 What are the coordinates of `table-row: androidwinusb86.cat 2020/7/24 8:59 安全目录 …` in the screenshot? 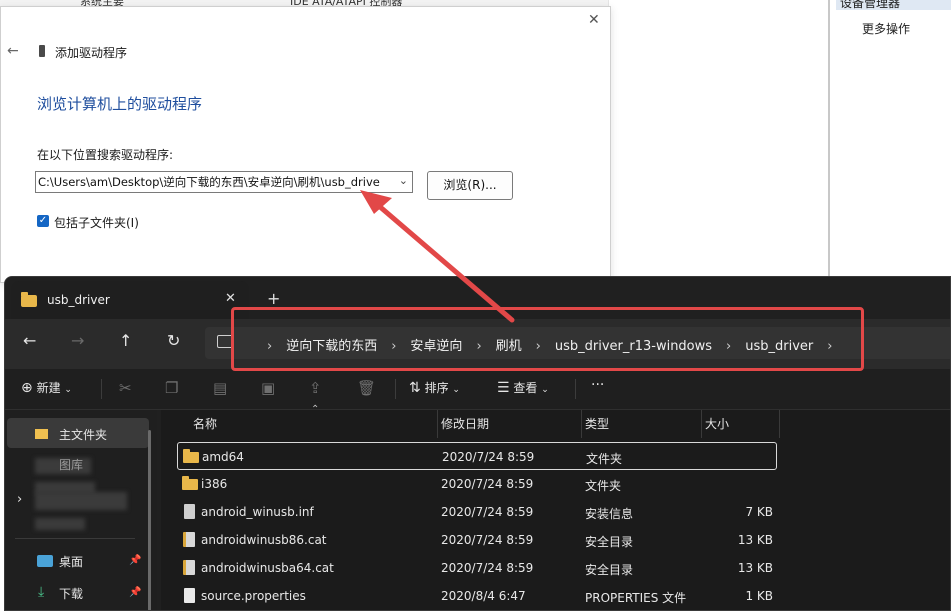 It's located at (477, 540).